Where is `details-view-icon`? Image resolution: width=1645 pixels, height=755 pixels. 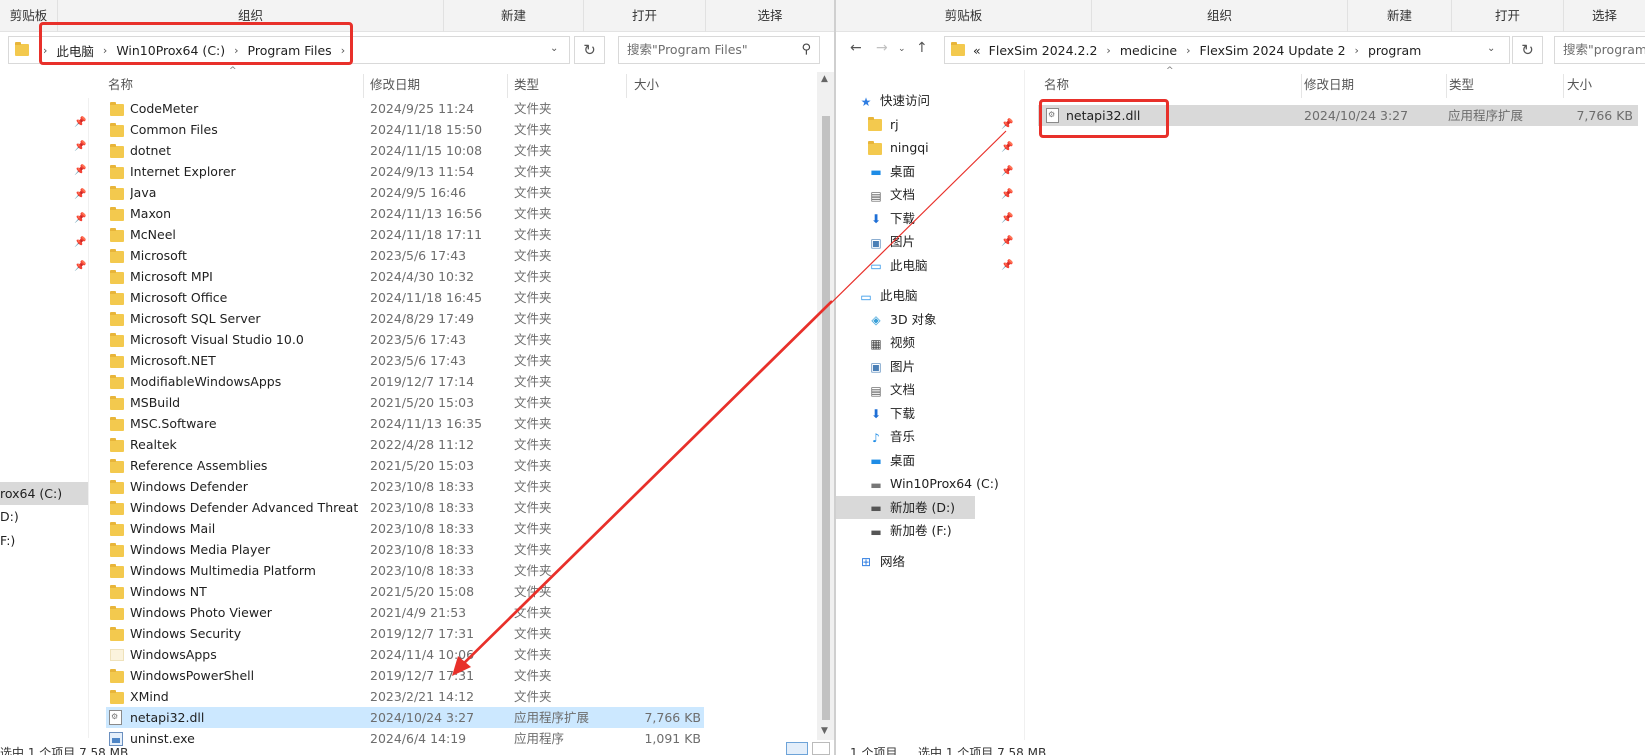
details-view-icon is located at coordinates (797, 748).